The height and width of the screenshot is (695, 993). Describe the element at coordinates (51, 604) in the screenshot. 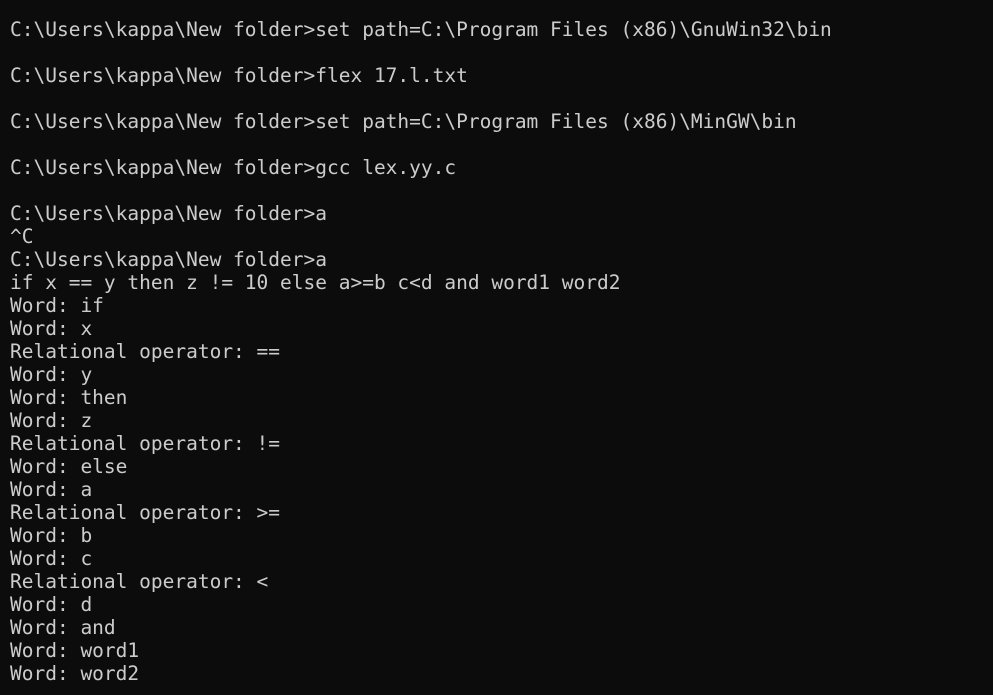

I see `terminal-line: Word: d` at that location.